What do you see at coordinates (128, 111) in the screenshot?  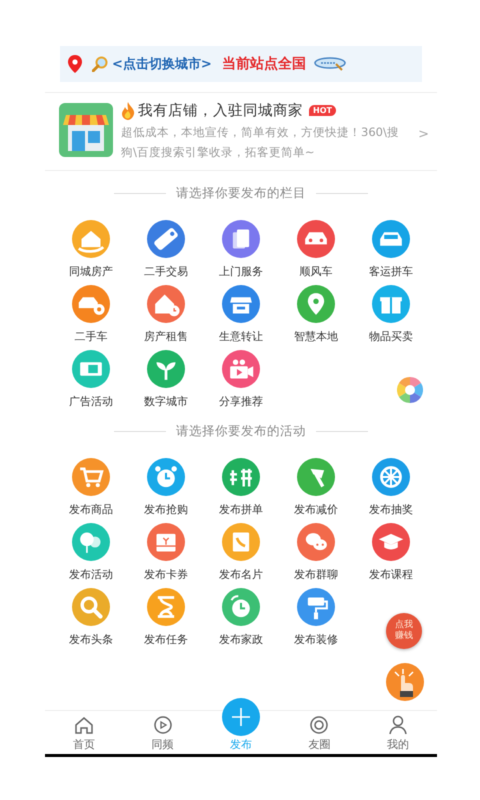 I see `flame-icon` at bounding box center [128, 111].